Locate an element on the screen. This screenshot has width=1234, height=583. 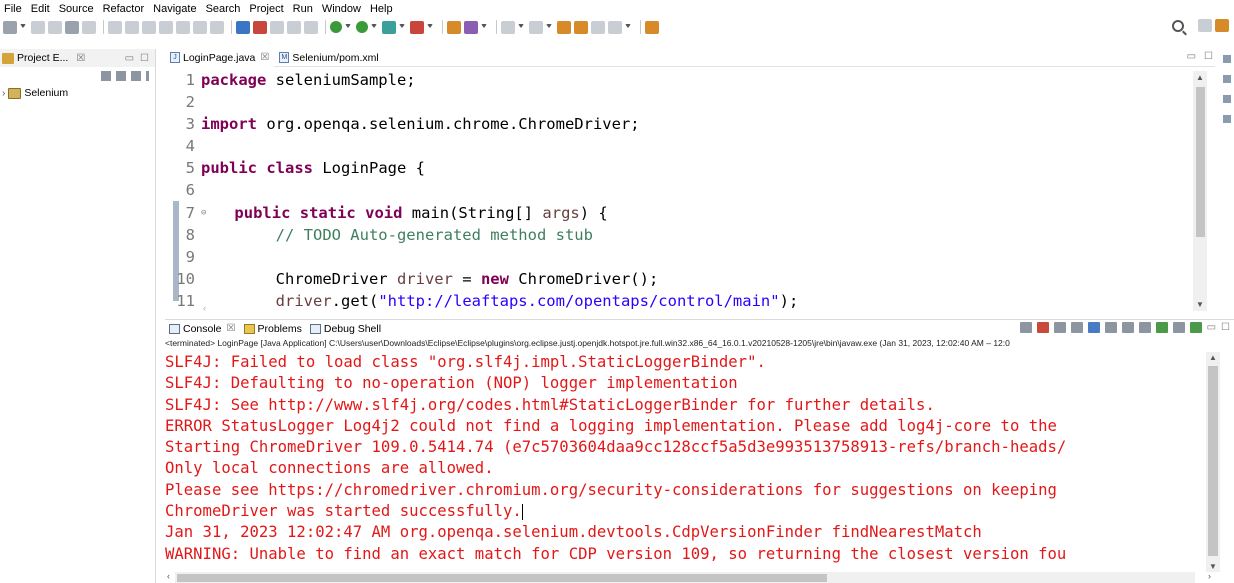
clear-console-icon is located at coordinates (1076, 327).